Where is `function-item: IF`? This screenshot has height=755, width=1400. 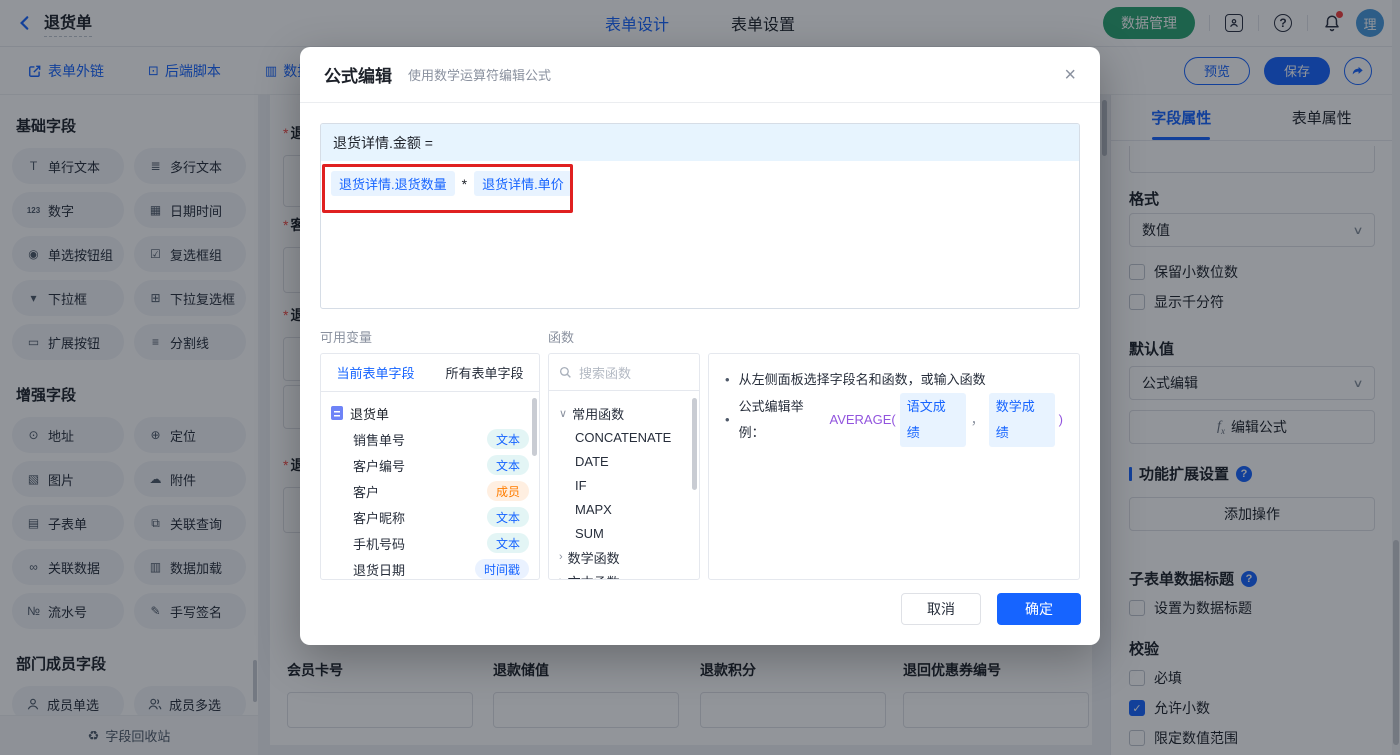 function-item: IF is located at coordinates (624, 485).